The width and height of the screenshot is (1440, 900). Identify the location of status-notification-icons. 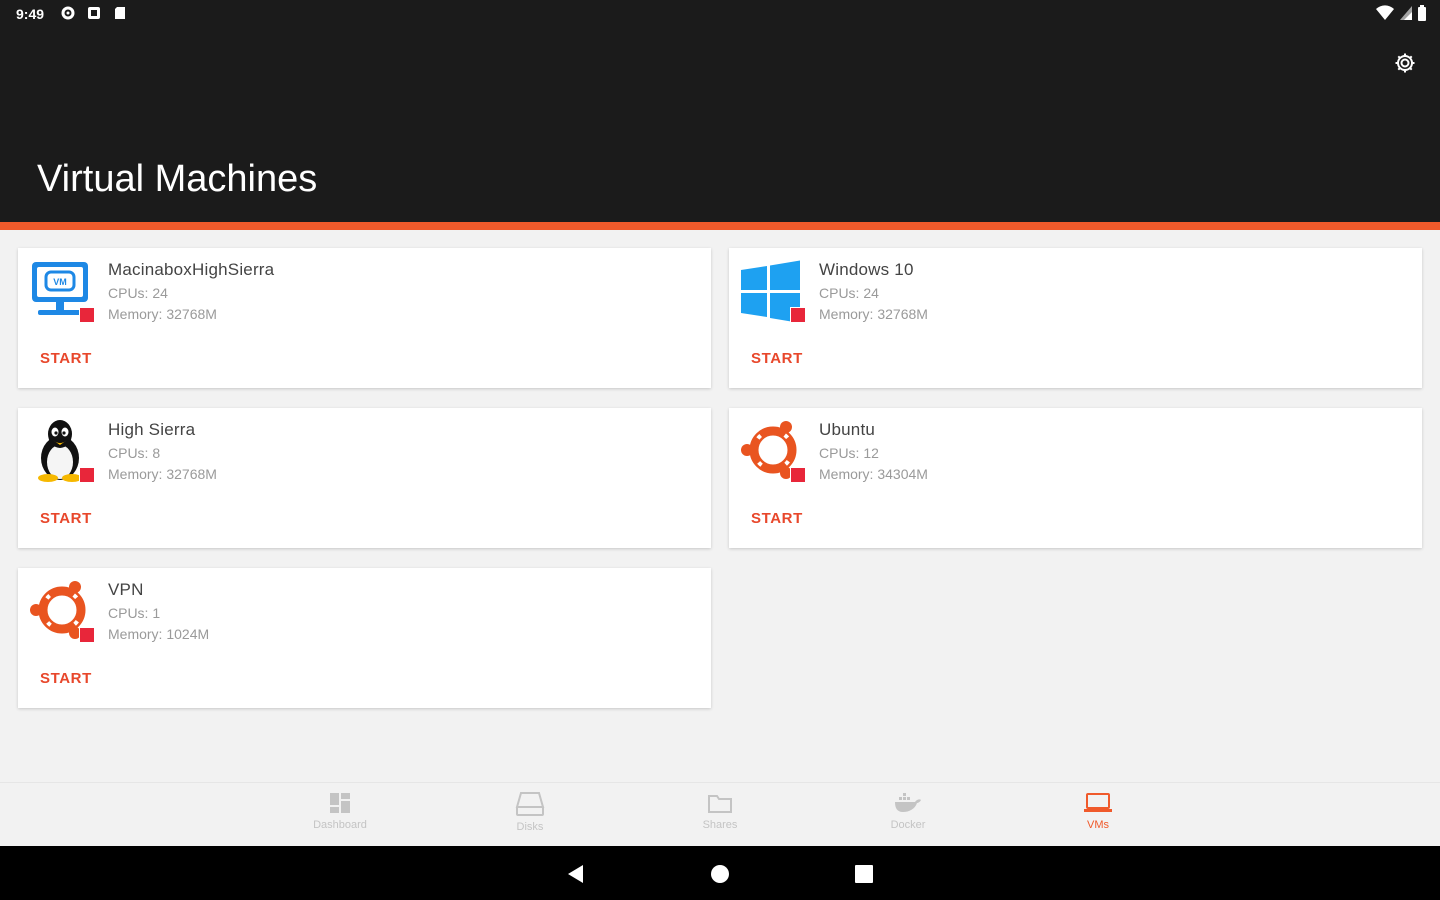
(94, 13).